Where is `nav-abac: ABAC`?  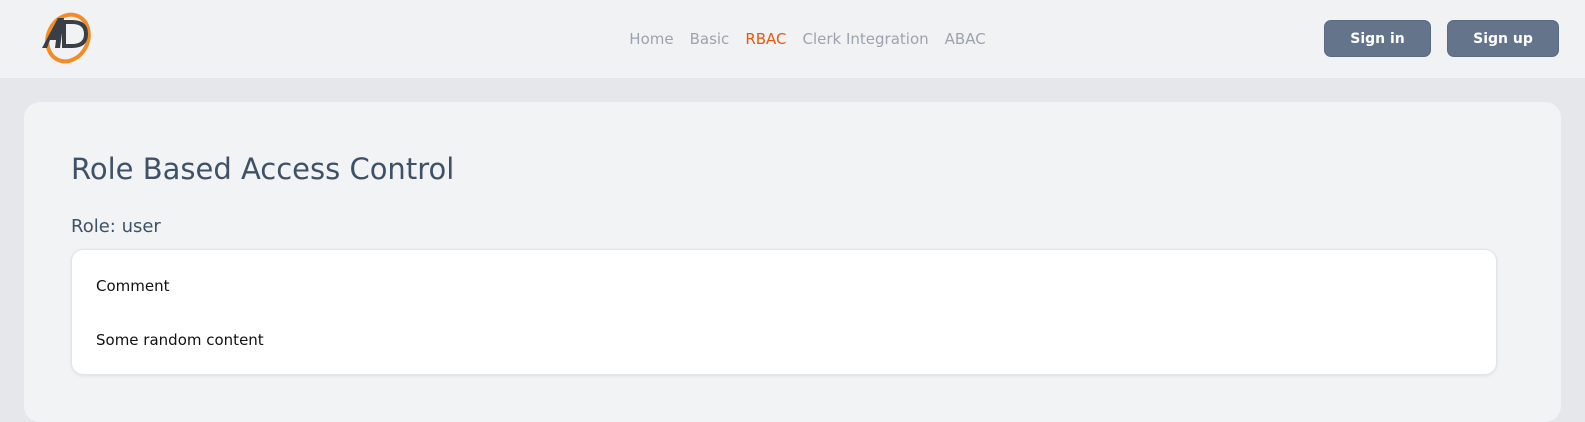 nav-abac: ABAC is located at coordinates (965, 39).